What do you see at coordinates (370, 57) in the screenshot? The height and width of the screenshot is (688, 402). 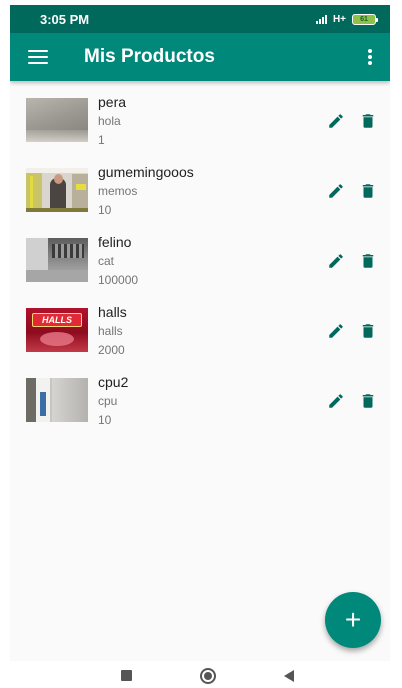 I see `more-vert-icon` at bounding box center [370, 57].